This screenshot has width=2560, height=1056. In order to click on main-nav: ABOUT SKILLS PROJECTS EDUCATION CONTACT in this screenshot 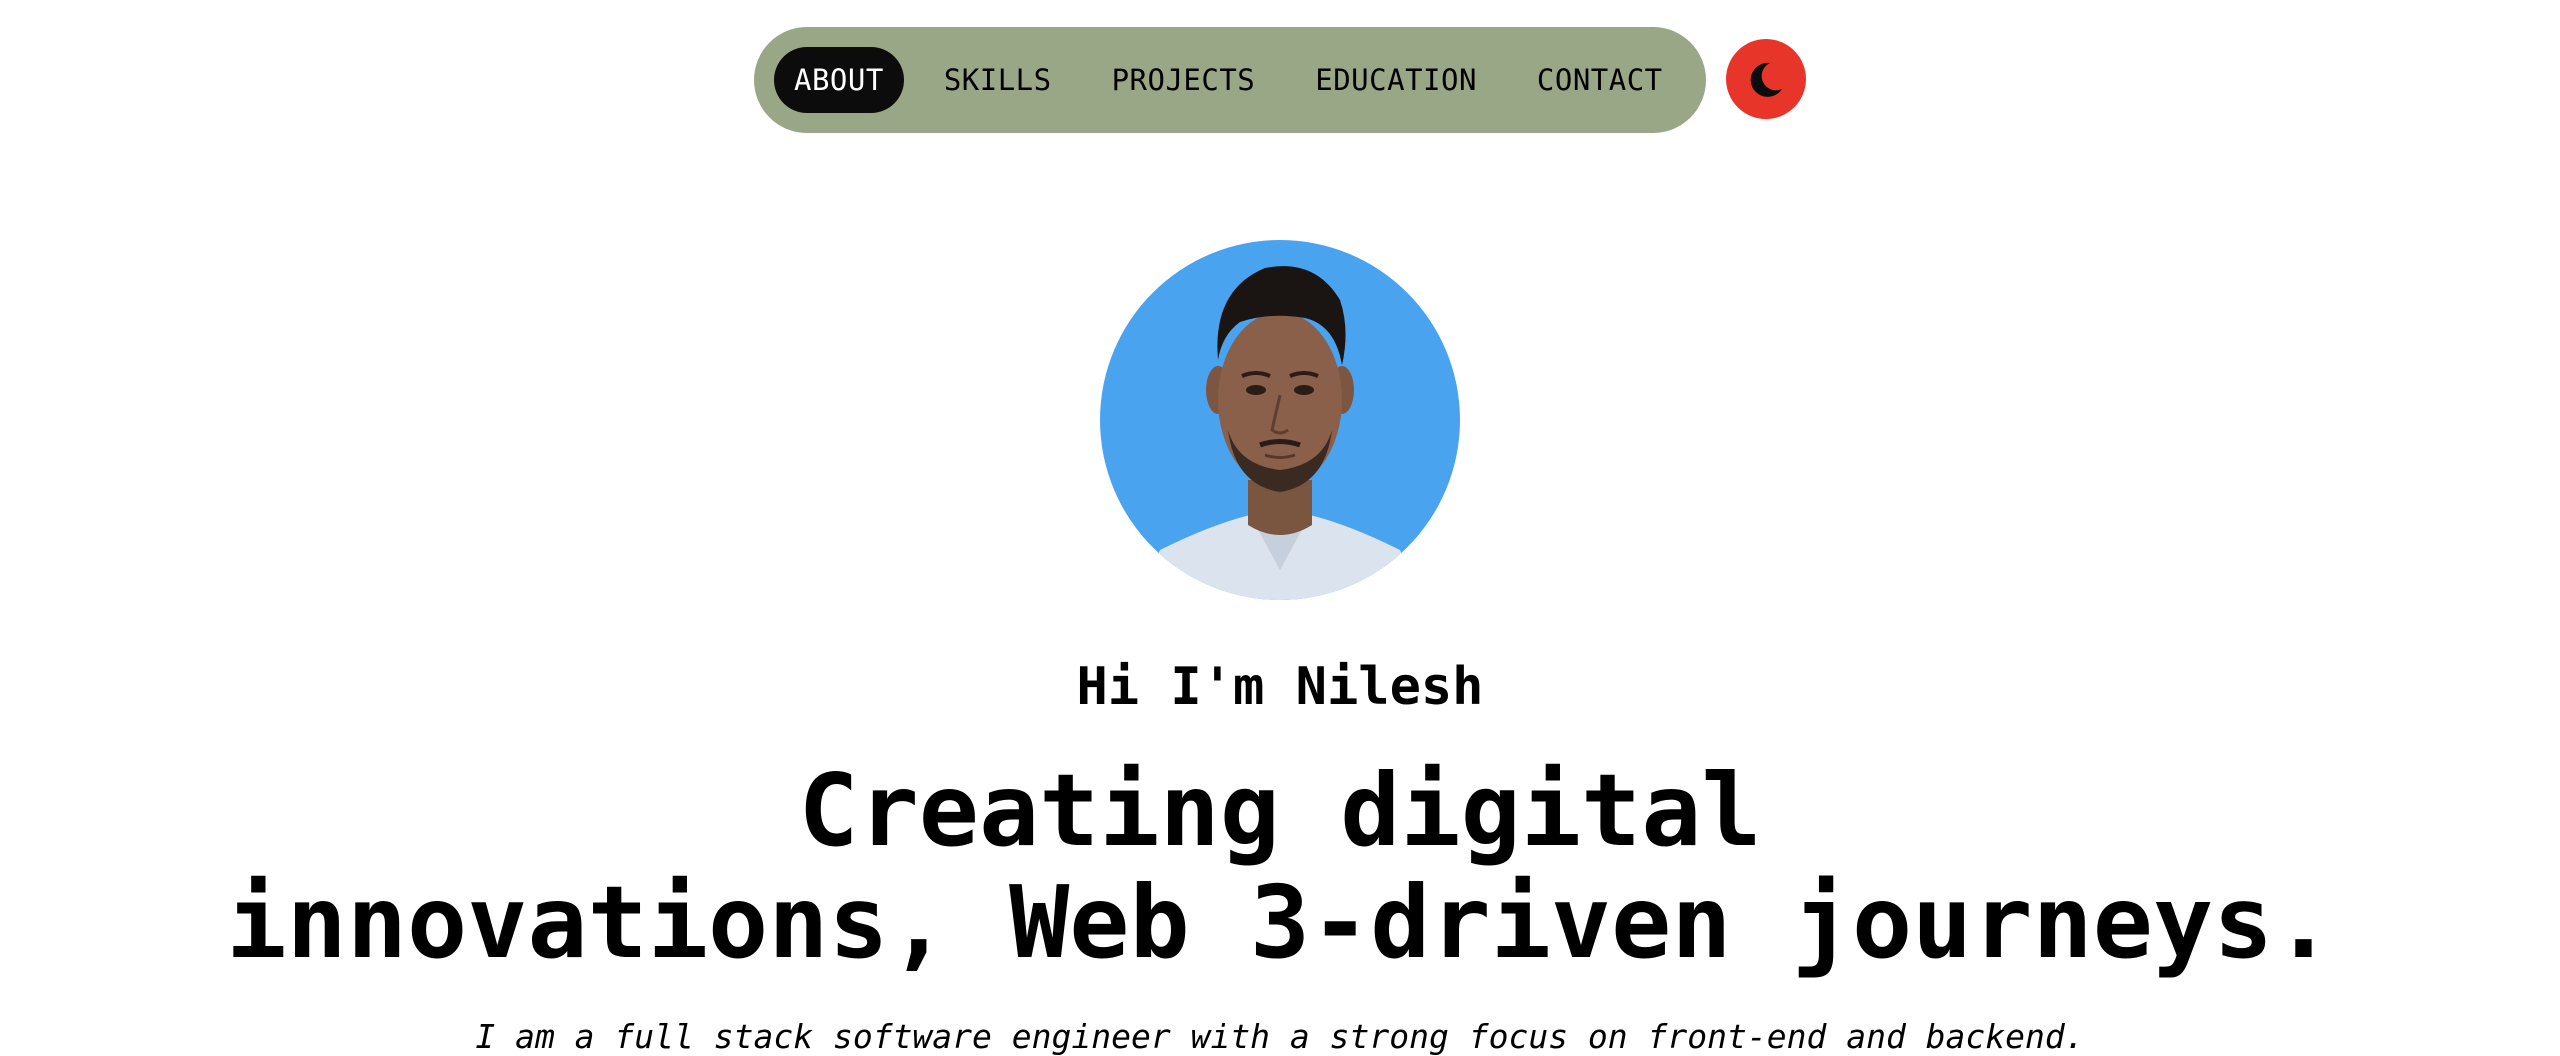, I will do `click(1230, 80)`.